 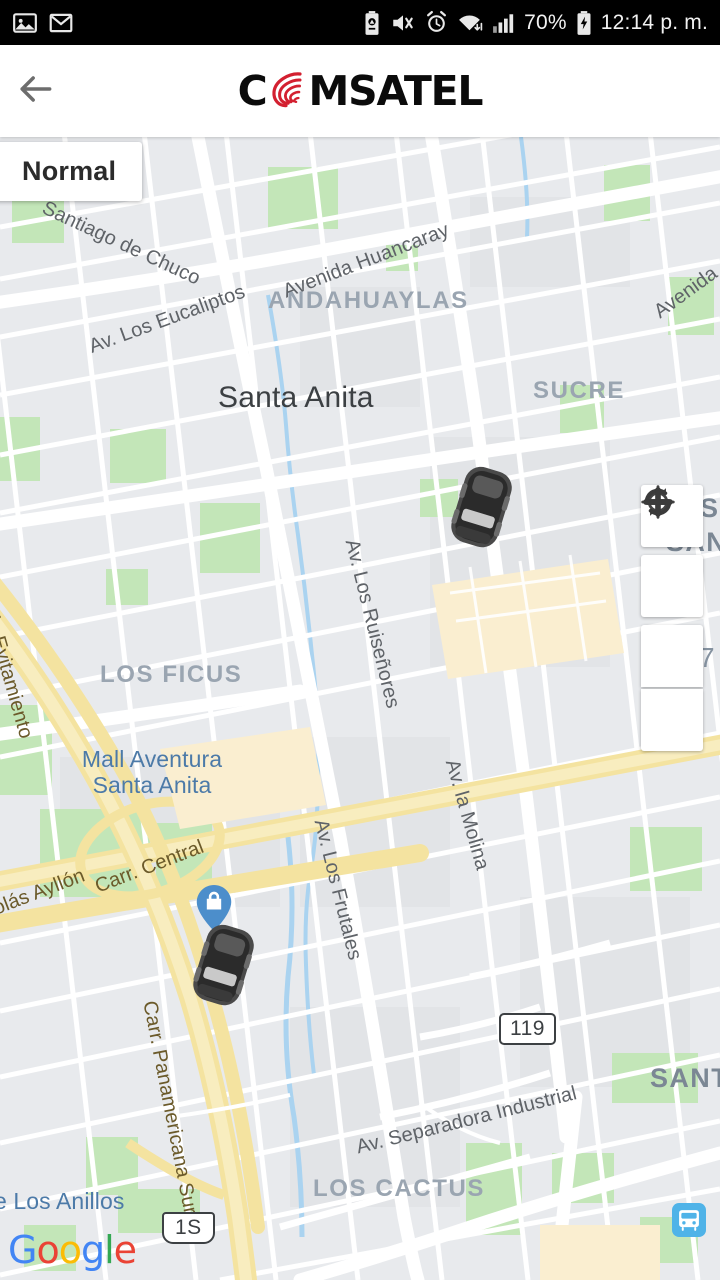 What do you see at coordinates (92, 1250) in the screenshot?
I see `google-letter: g` at bounding box center [92, 1250].